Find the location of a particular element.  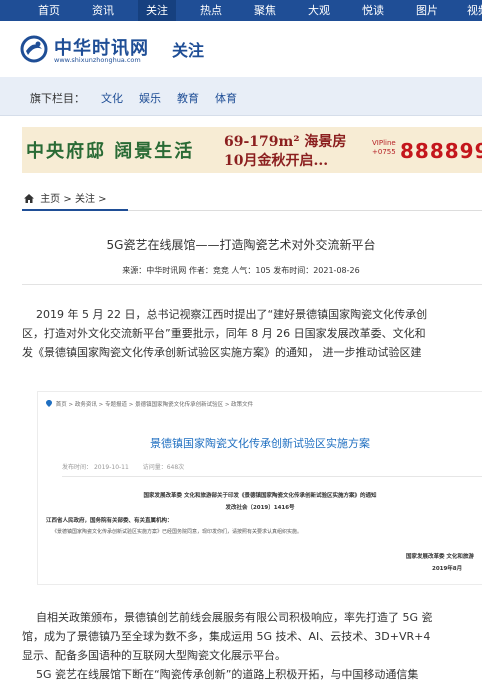

nav-item-images: 图片 is located at coordinates (427, 10).